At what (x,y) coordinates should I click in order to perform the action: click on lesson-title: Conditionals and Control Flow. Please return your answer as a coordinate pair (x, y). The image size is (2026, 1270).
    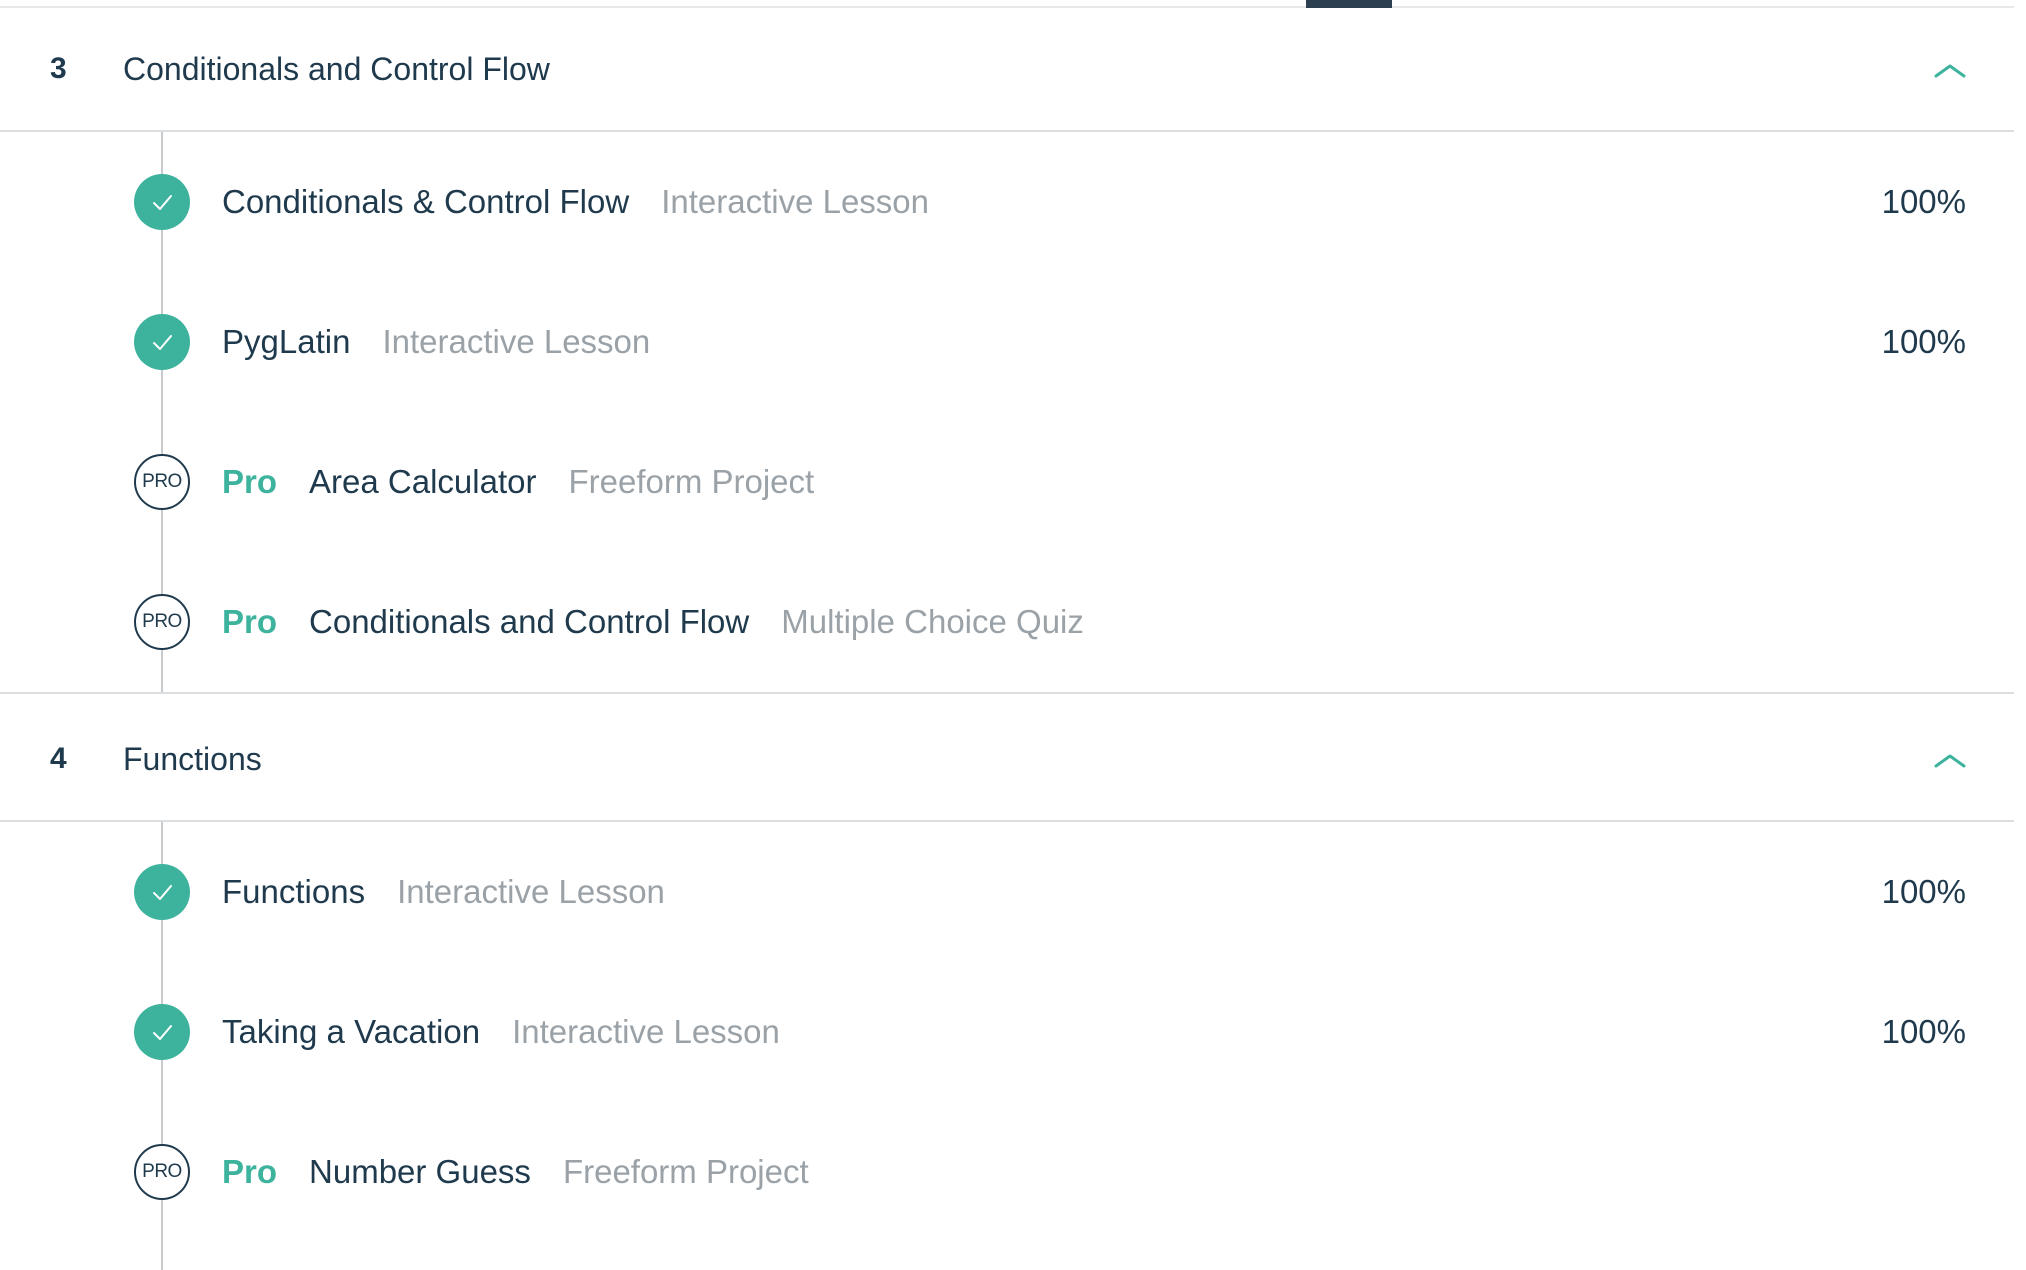
    Looking at the image, I should click on (529, 622).